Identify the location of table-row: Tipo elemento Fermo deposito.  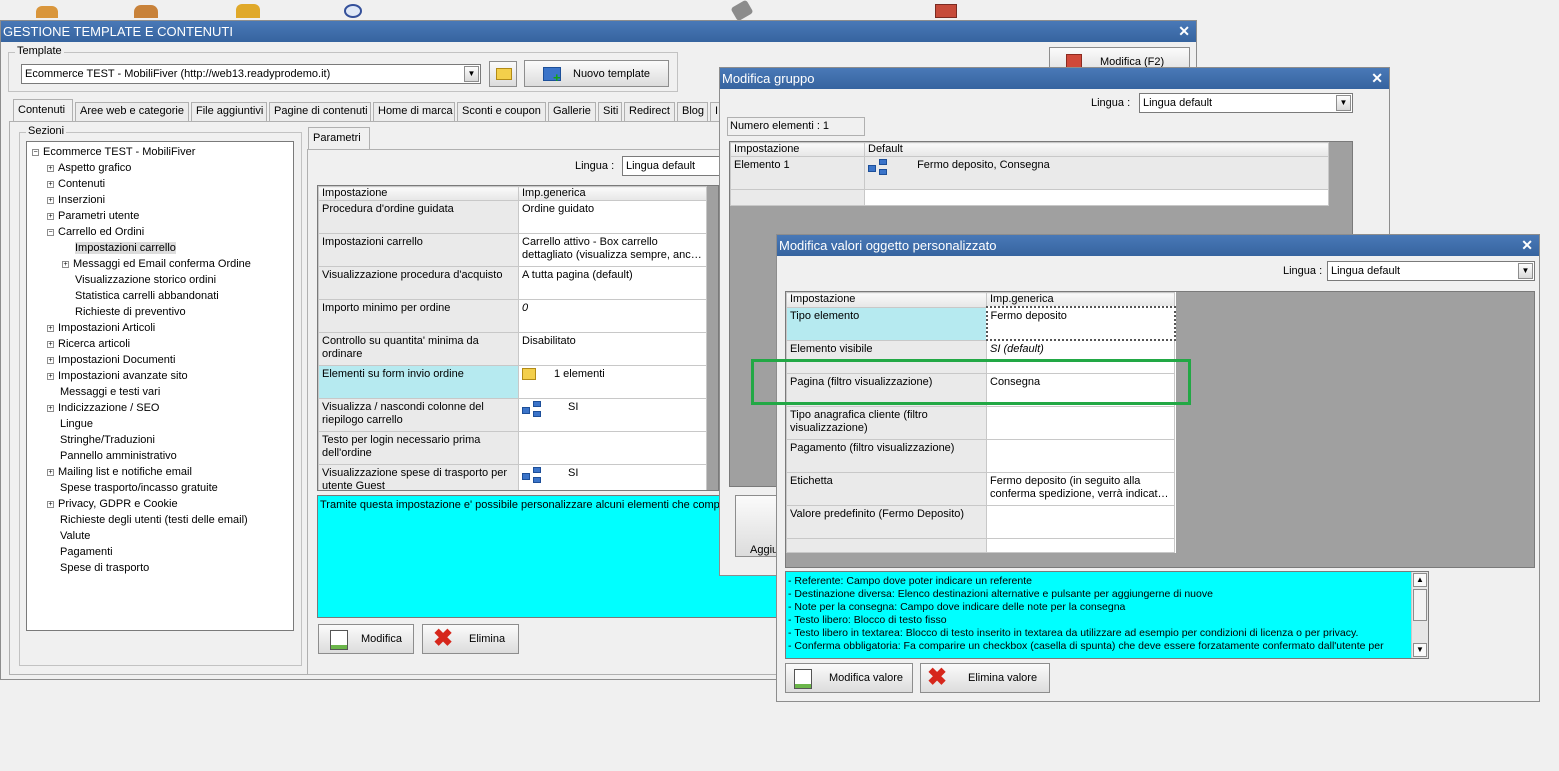
(981, 323).